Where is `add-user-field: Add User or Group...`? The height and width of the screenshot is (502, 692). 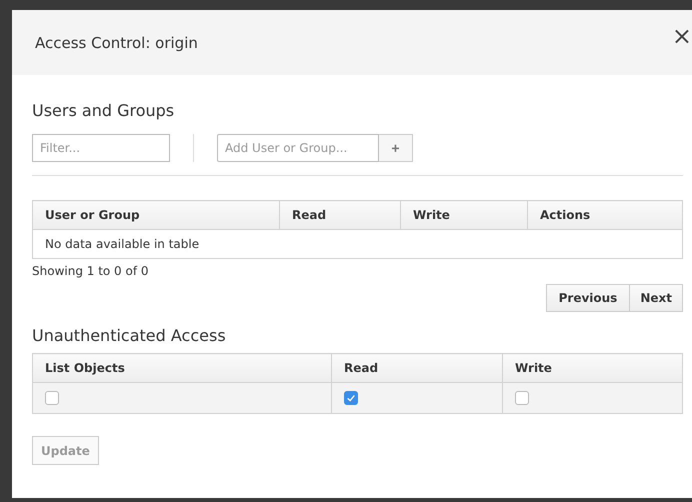 add-user-field: Add User or Group... is located at coordinates (298, 148).